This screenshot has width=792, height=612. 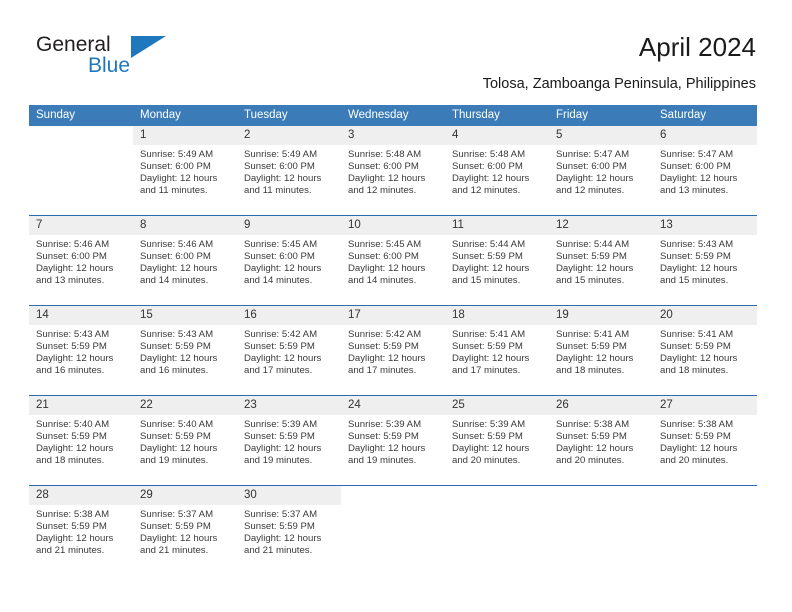 What do you see at coordinates (572, 115) in the screenshot?
I see `weekday-header-friday: Friday` at bounding box center [572, 115].